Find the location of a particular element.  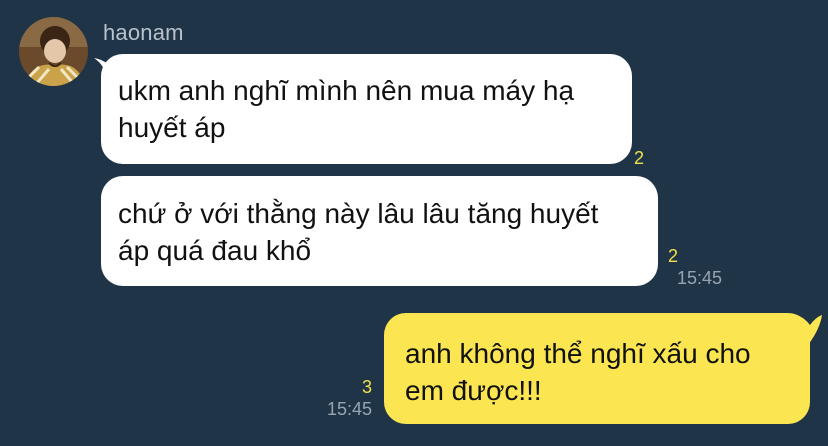

message-meta: 2 15:45 is located at coordinates (693, 267).